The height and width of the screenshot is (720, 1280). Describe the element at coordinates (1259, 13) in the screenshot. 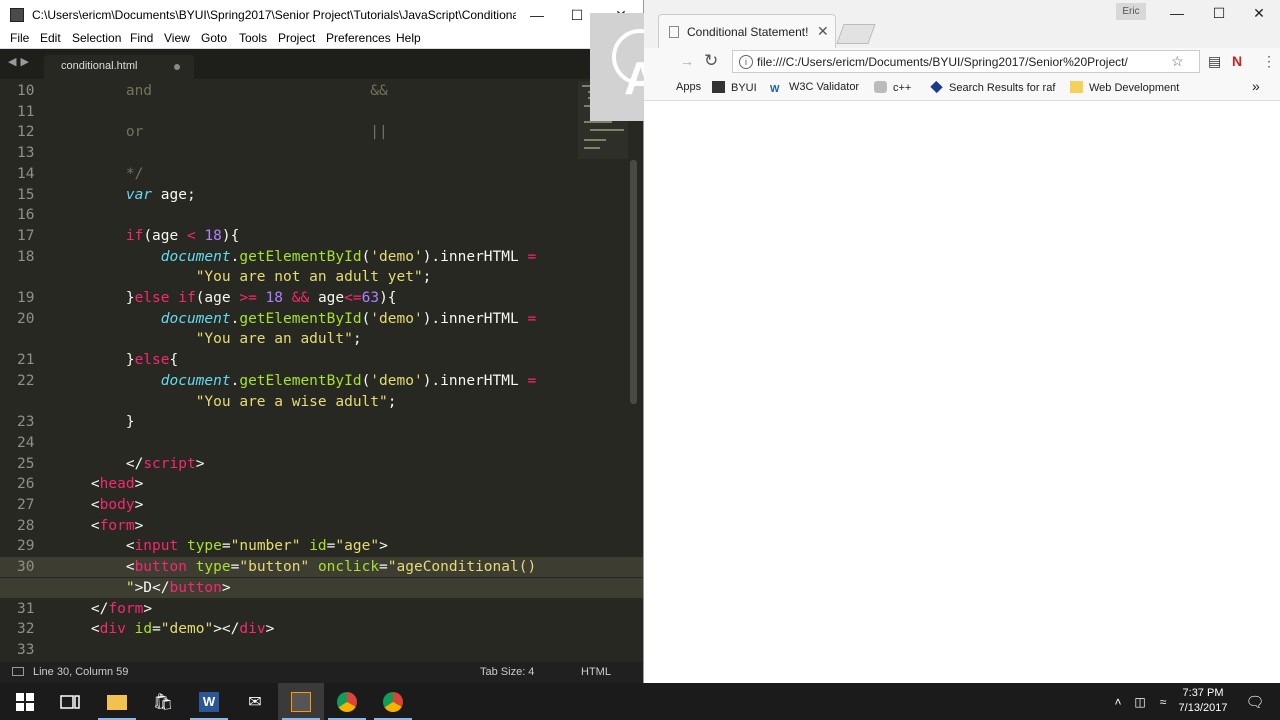

I see `chrome-close-icon: ✕` at that location.